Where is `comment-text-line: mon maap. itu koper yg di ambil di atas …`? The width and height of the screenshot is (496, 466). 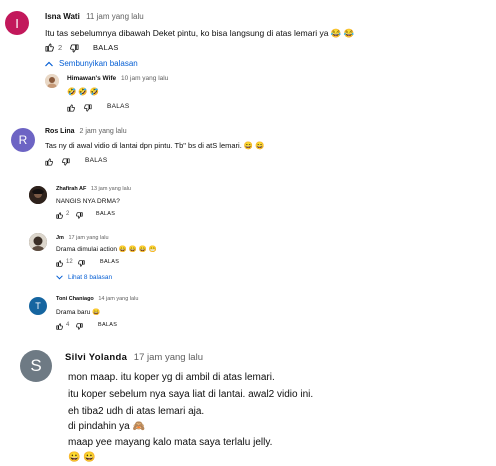
comment-text-line: mon maap. itu koper yg di ambil di atas … is located at coordinates (171, 377).